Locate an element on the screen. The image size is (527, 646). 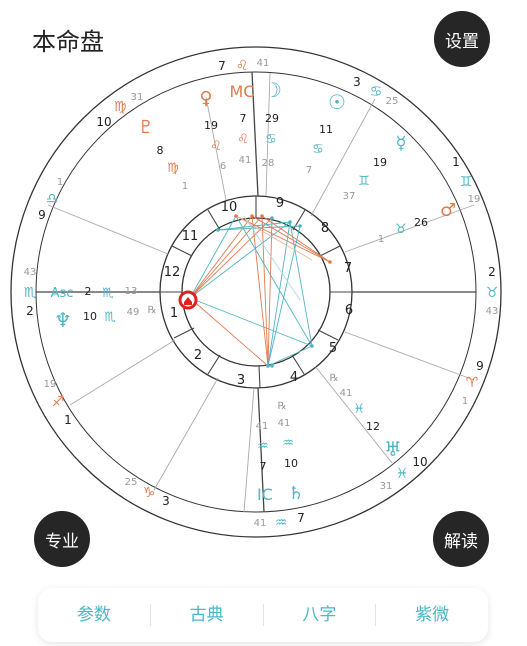
ic-deg: 7 is located at coordinates (263, 466).